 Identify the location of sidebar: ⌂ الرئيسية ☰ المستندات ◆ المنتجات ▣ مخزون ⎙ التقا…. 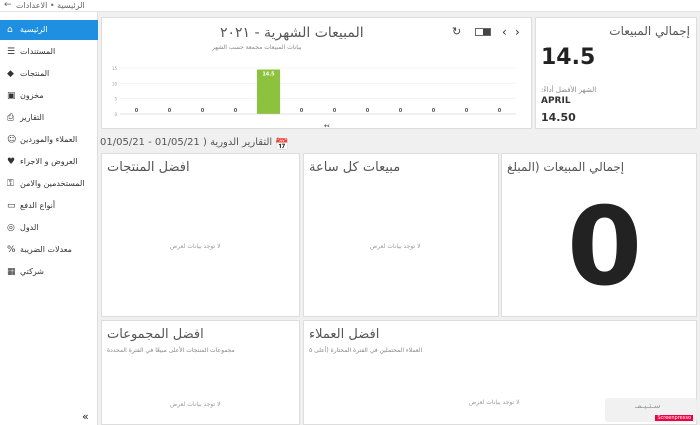
(49, 218).